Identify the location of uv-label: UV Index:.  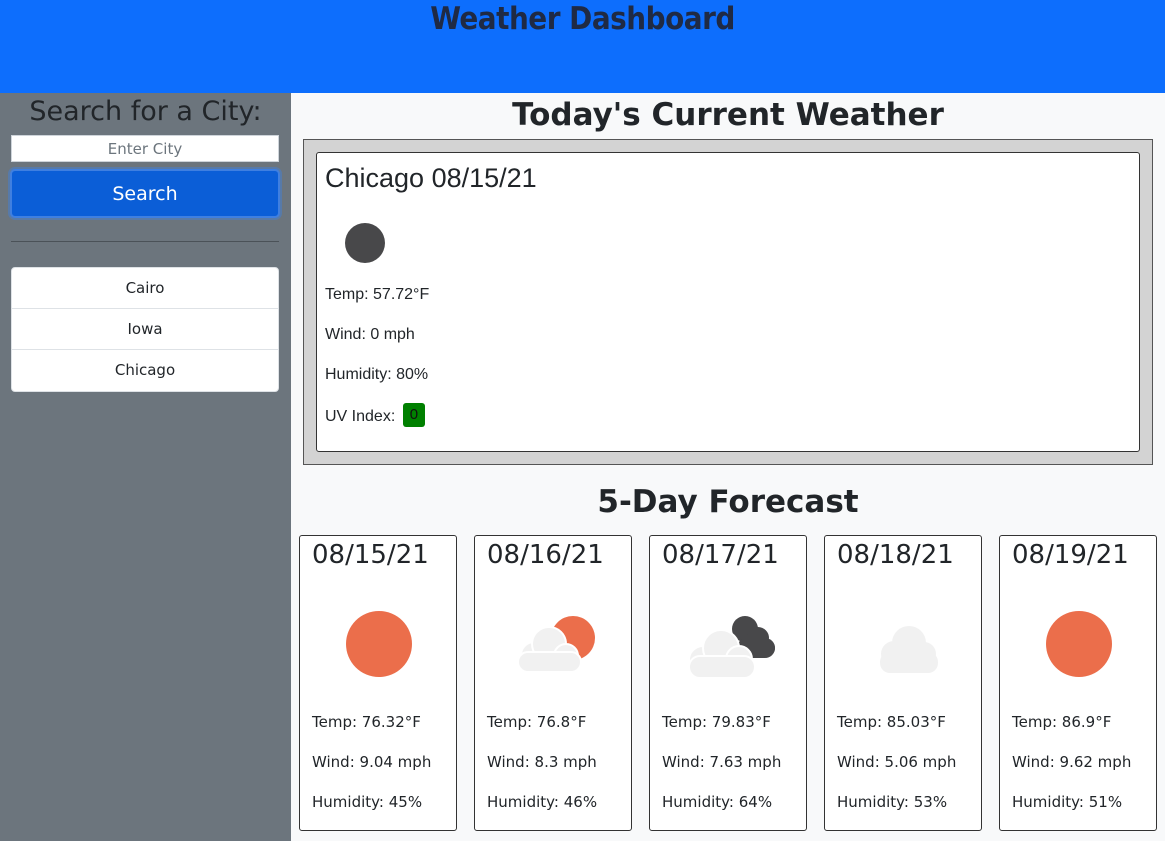
(360, 417).